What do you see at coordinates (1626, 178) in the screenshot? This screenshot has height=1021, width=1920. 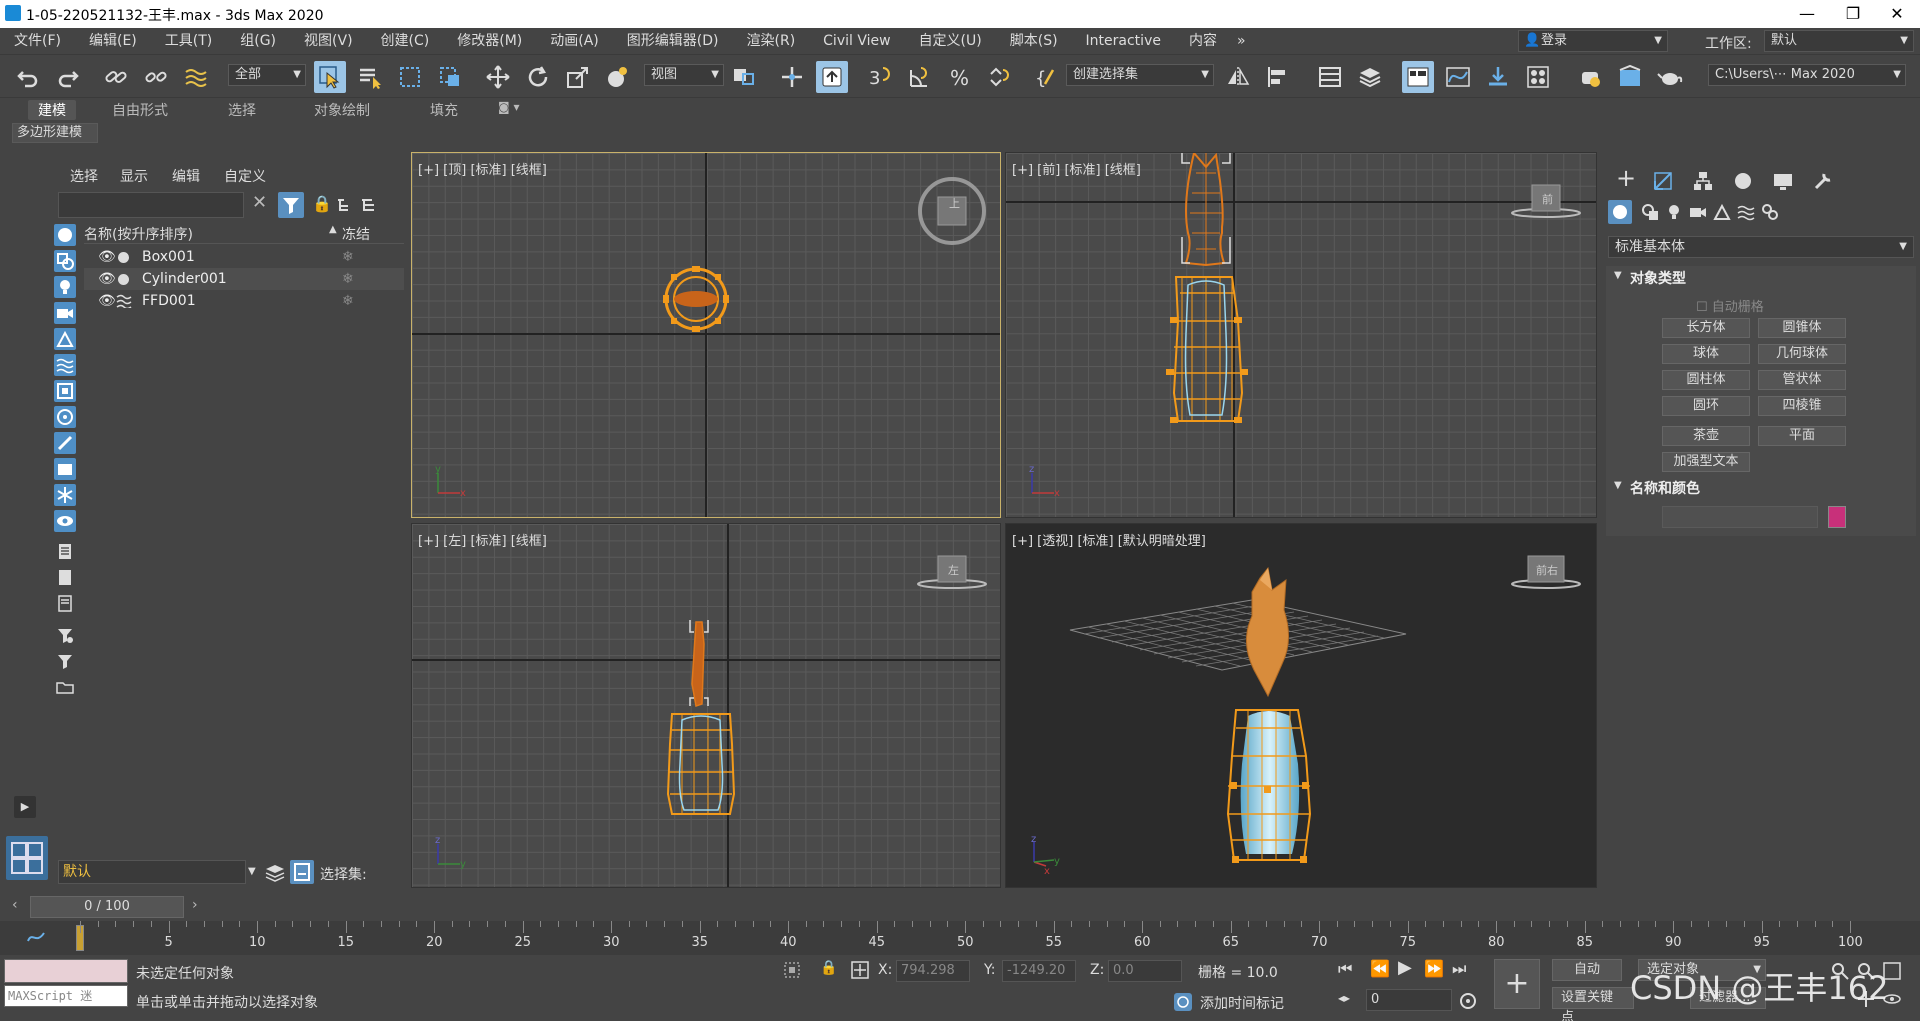 I see `create-tab-icon: +` at bounding box center [1626, 178].